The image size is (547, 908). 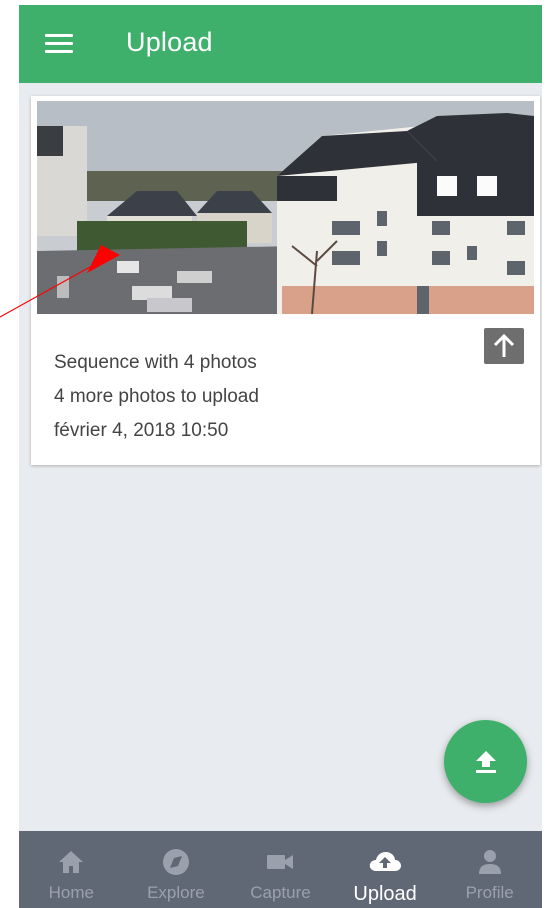 I want to click on nav-item-capture: Capture, so click(x=280, y=869).